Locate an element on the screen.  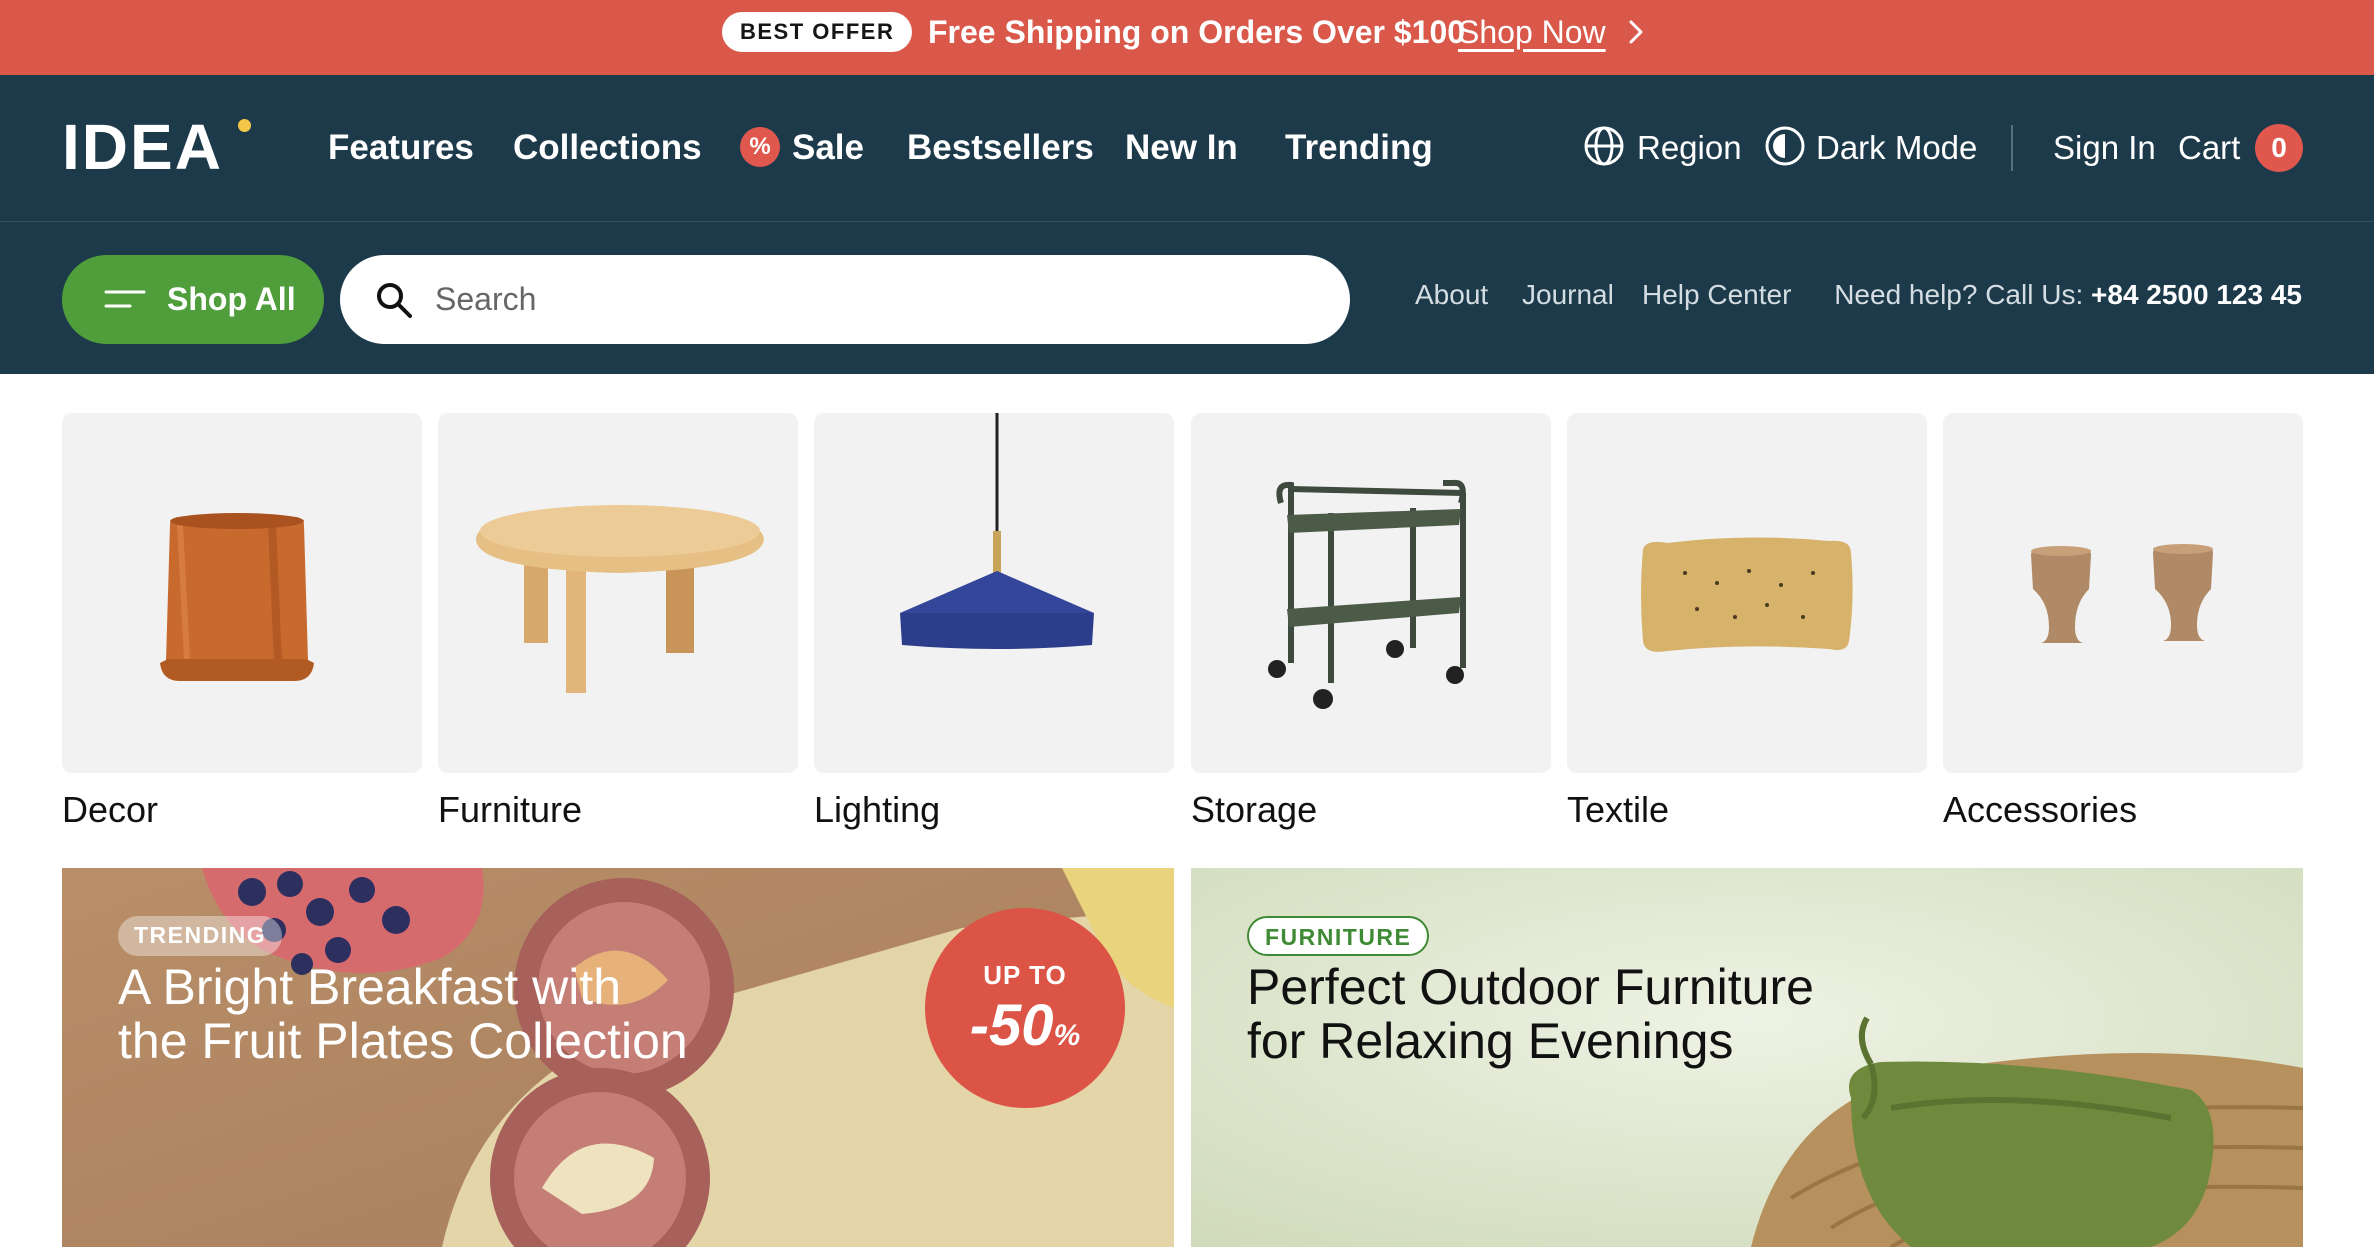
chevron-right-icon is located at coordinates (1636, 32).